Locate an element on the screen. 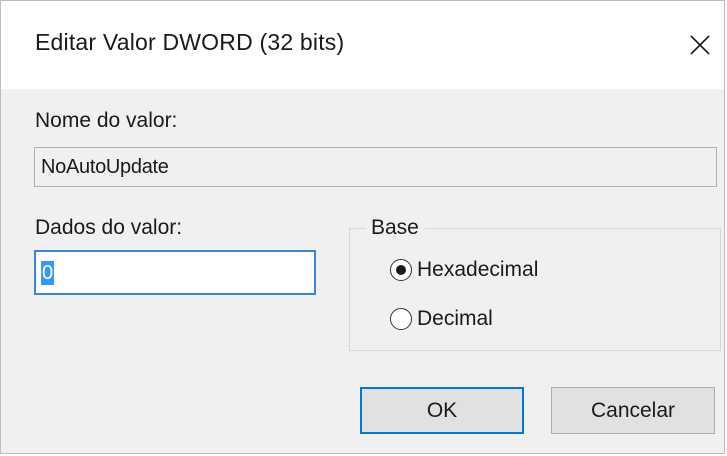 Image resolution: width=727 pixels, height=456 pixels. ok-button: OK is located at coordinates (442, 410).